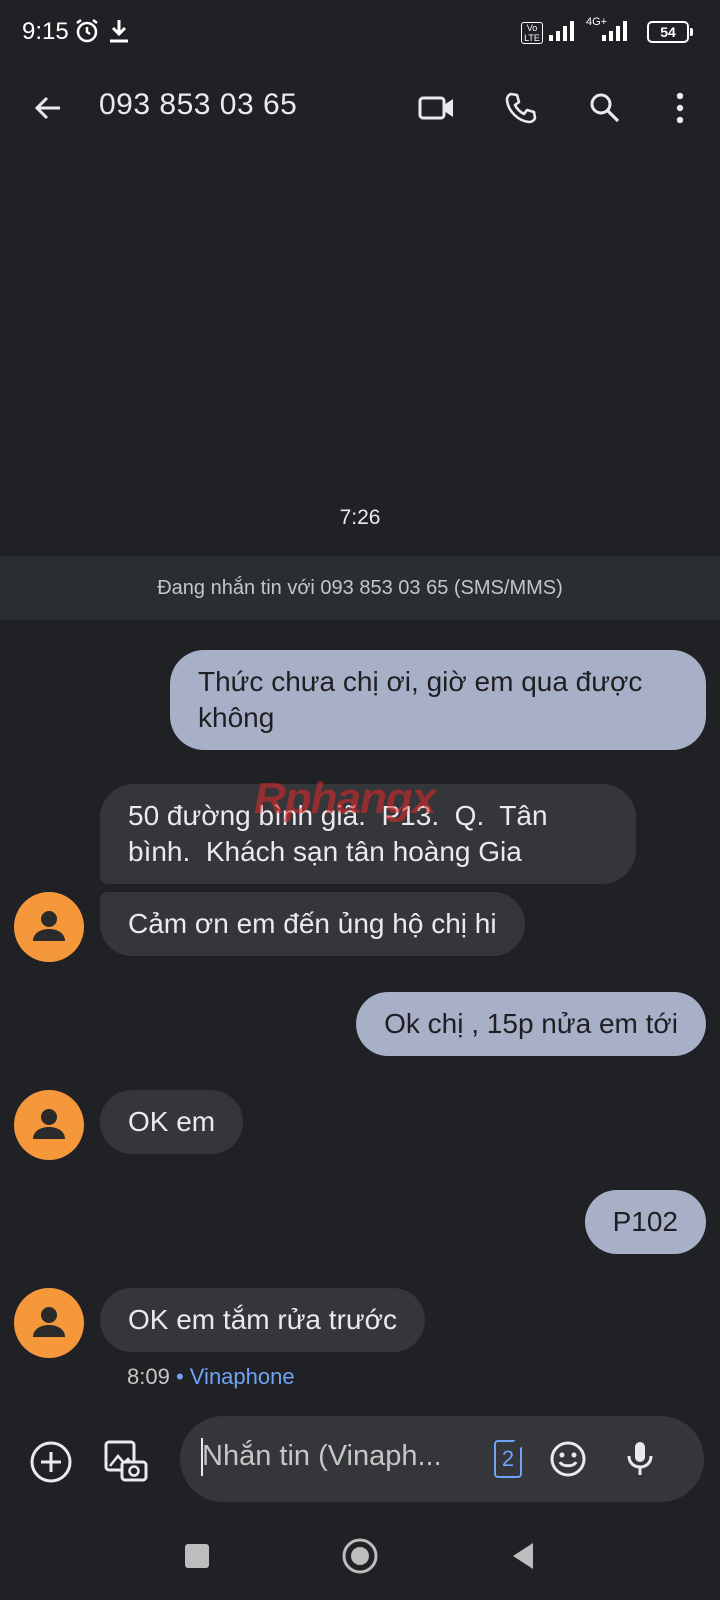 This screenshot has height=1600, width=720. I want to click on gallery-button, so click(126, 1462).